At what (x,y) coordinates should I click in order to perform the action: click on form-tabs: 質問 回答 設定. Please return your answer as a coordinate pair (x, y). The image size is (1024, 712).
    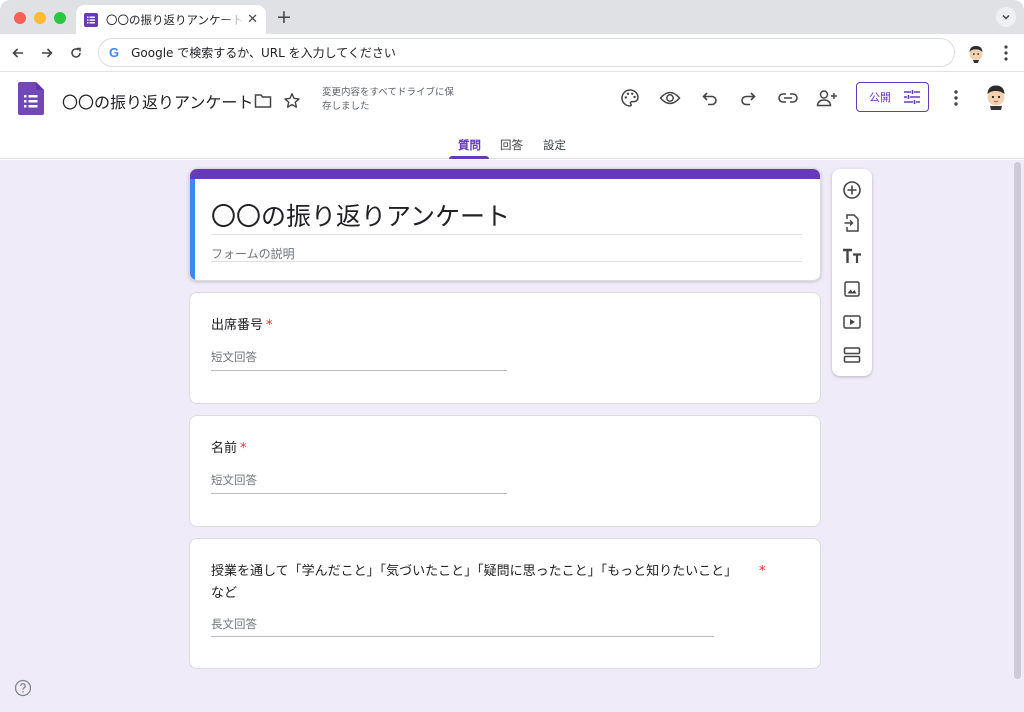
    Looking at the image, I should click on (512, 144).